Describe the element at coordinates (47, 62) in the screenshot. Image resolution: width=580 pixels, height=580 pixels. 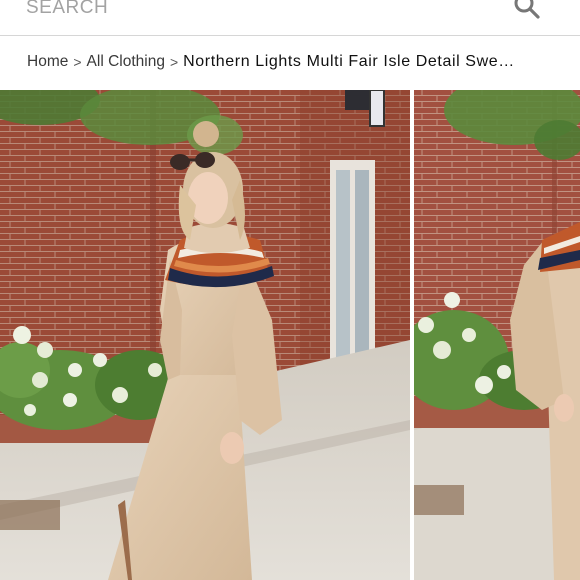
I see `breadcrumb-home-link: Home` at that location.